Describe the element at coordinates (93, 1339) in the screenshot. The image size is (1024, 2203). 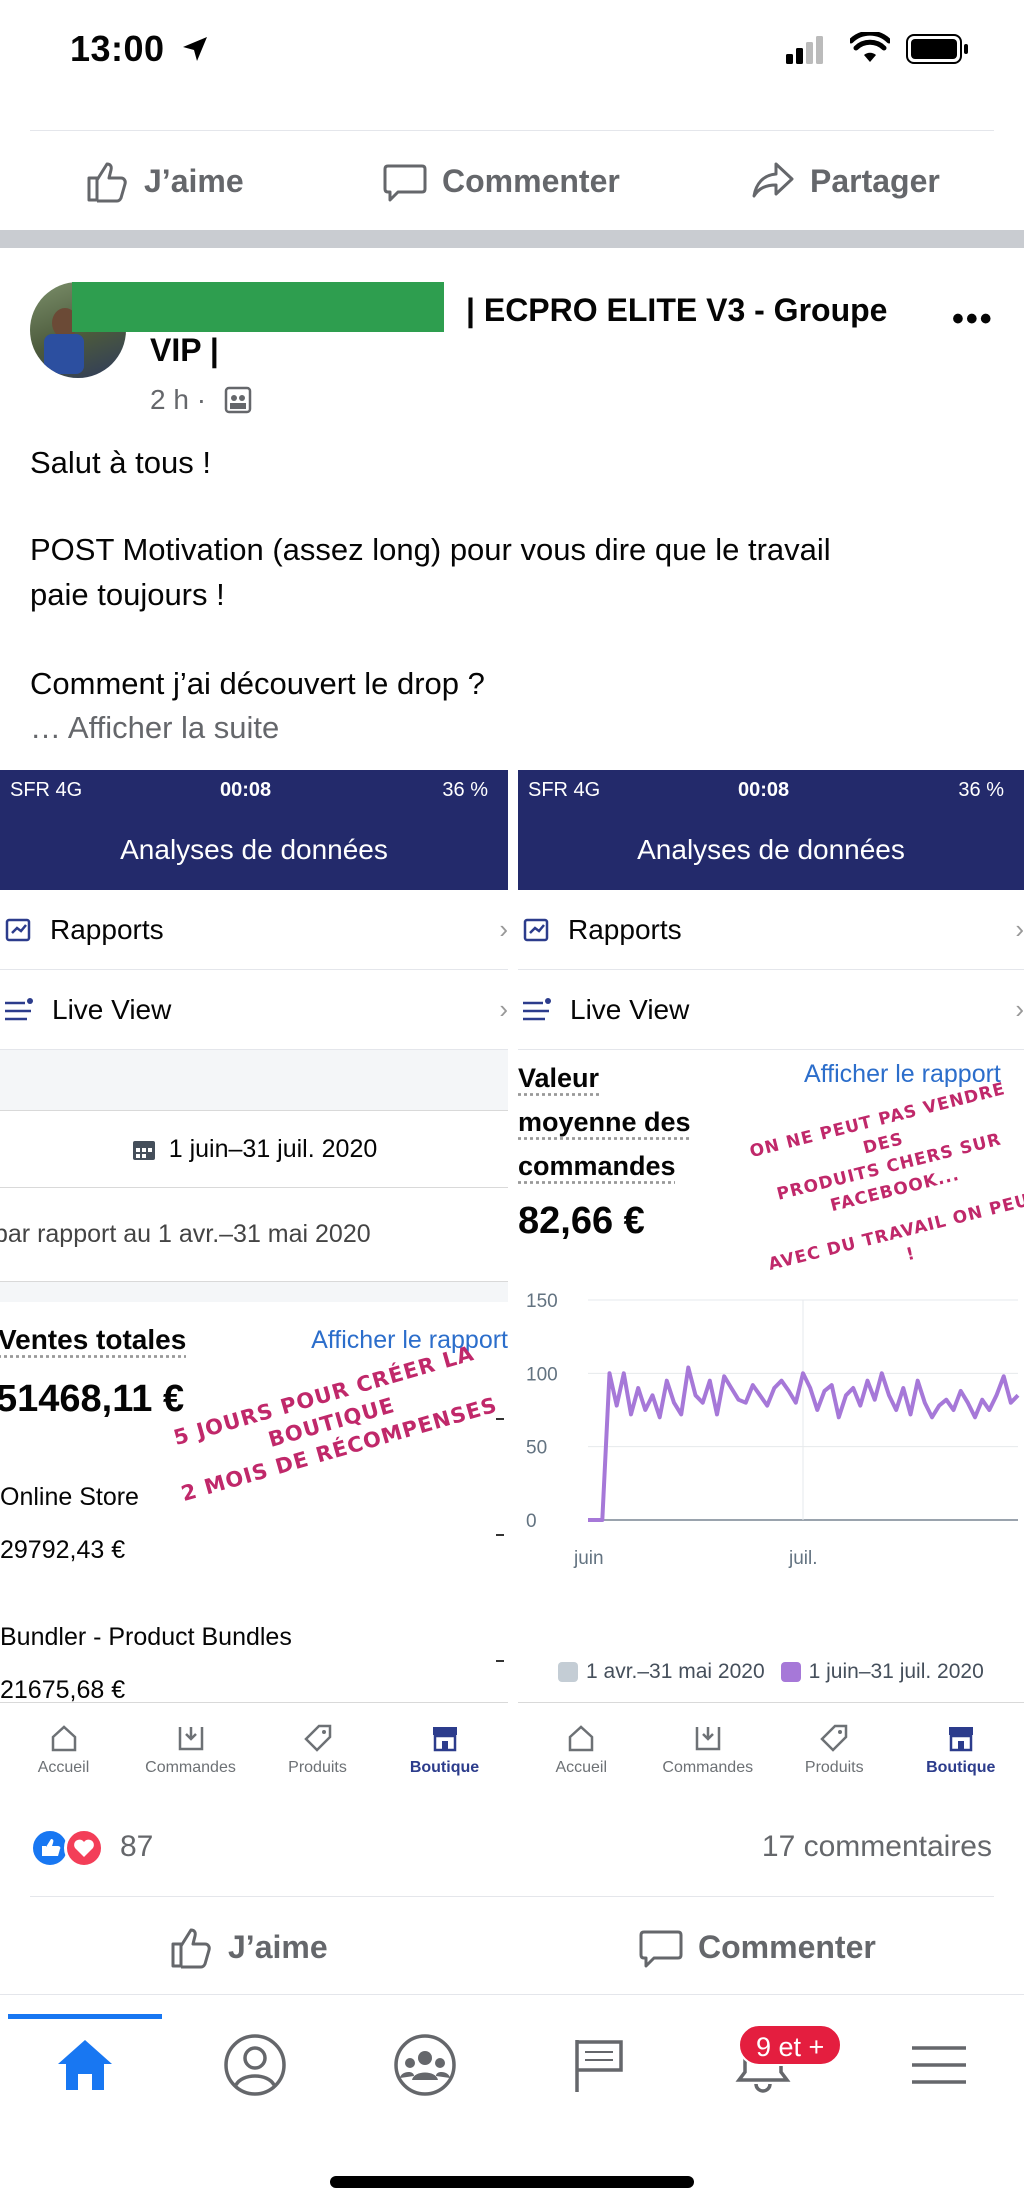
I see `total-sales-title: Ventes totales` at that location.